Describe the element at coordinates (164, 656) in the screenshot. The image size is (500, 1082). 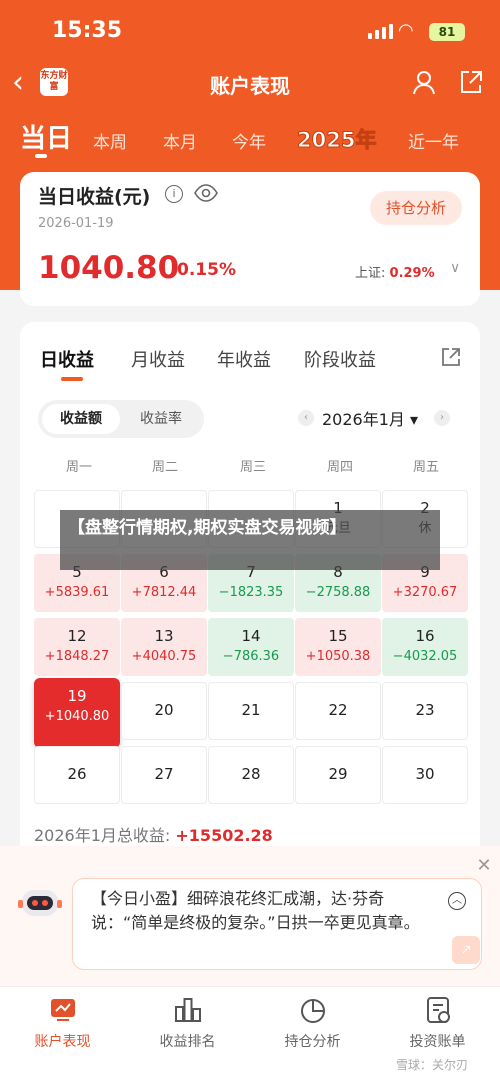
I see `calendar-day-value: +4040.75` at that location.